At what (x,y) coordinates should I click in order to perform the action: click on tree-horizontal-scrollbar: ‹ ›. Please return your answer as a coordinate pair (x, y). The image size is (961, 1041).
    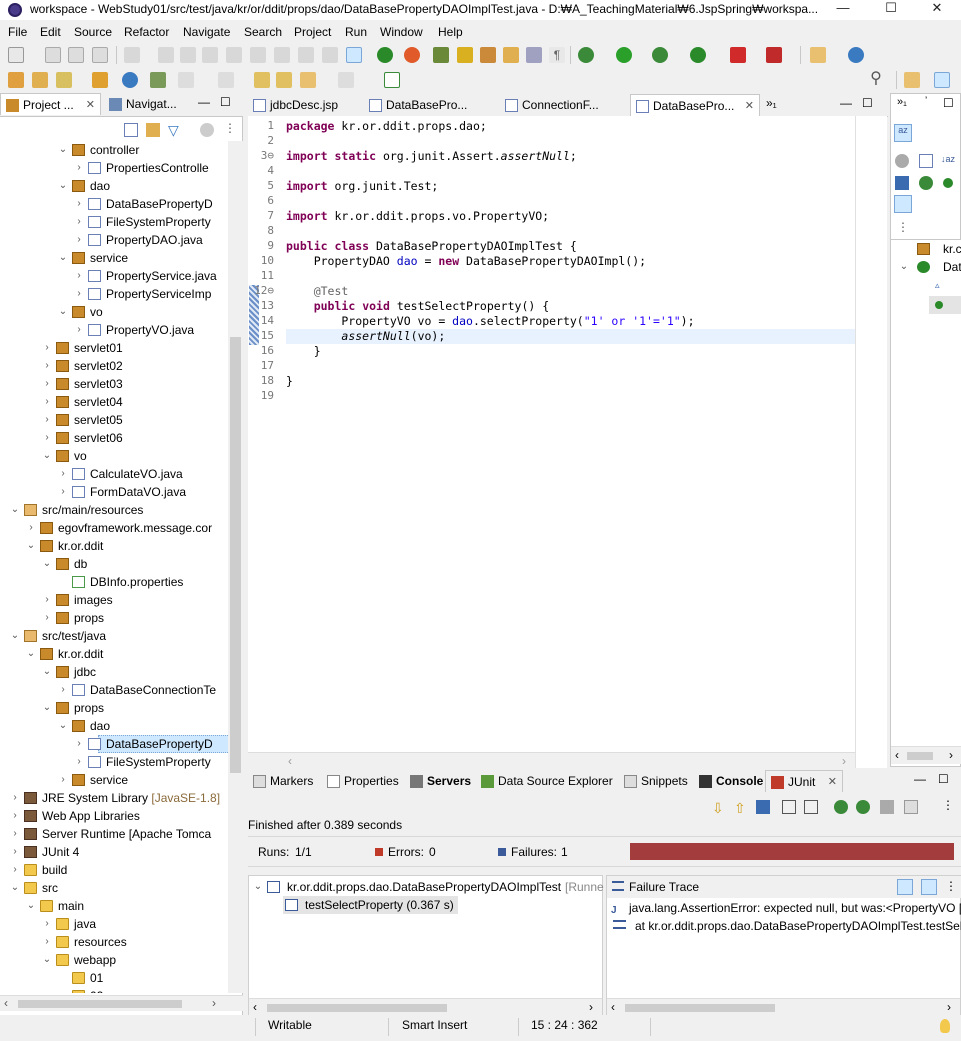
    Looking at the image, I should click on (121, 1003).